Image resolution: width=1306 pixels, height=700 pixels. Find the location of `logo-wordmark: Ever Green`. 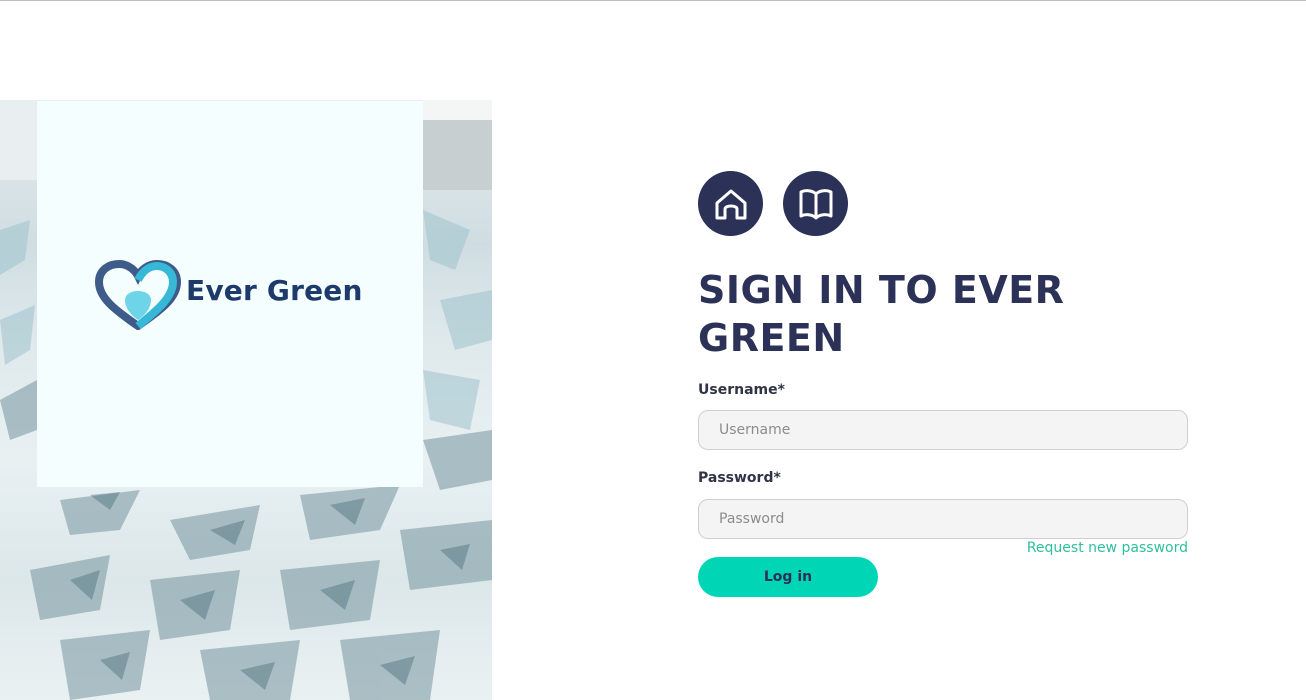

logo-wordmark: Ever Green is located at coordinates (274, 290).